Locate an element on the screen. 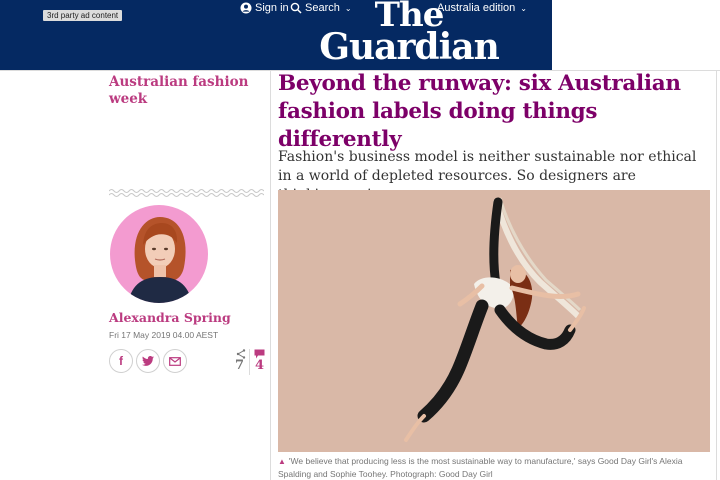 Image resolution: width=720 pixels, height=480 pixels. facebook-icon: f is located at coordinates (121, 361).